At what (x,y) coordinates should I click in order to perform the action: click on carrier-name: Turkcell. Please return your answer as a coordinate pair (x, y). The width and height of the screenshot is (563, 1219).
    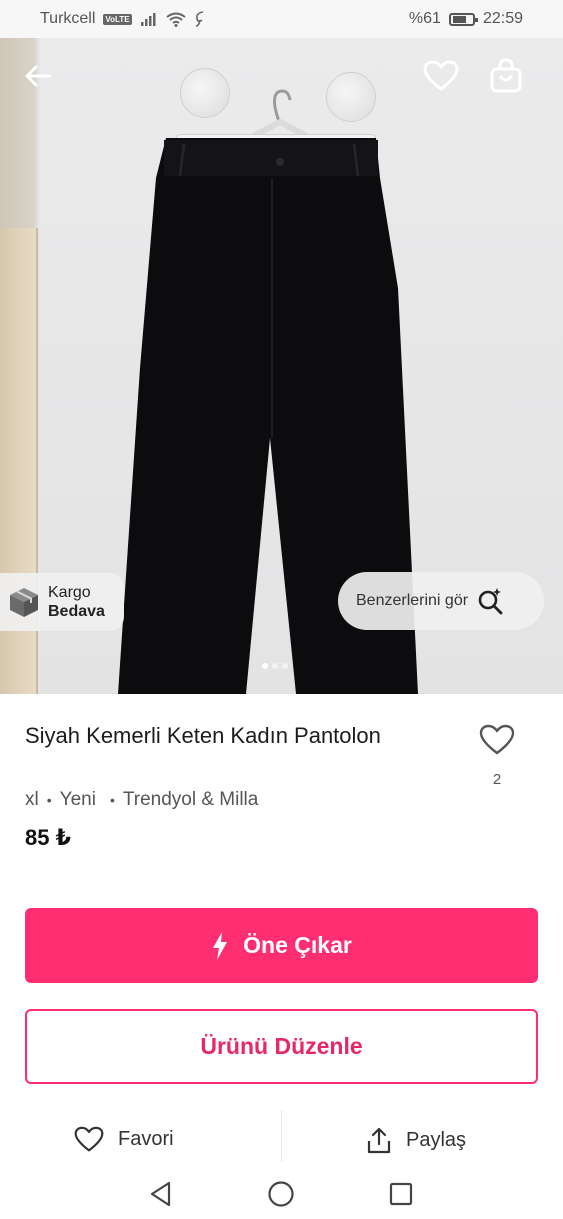
    Looking at the image, I should click on (68, 18).